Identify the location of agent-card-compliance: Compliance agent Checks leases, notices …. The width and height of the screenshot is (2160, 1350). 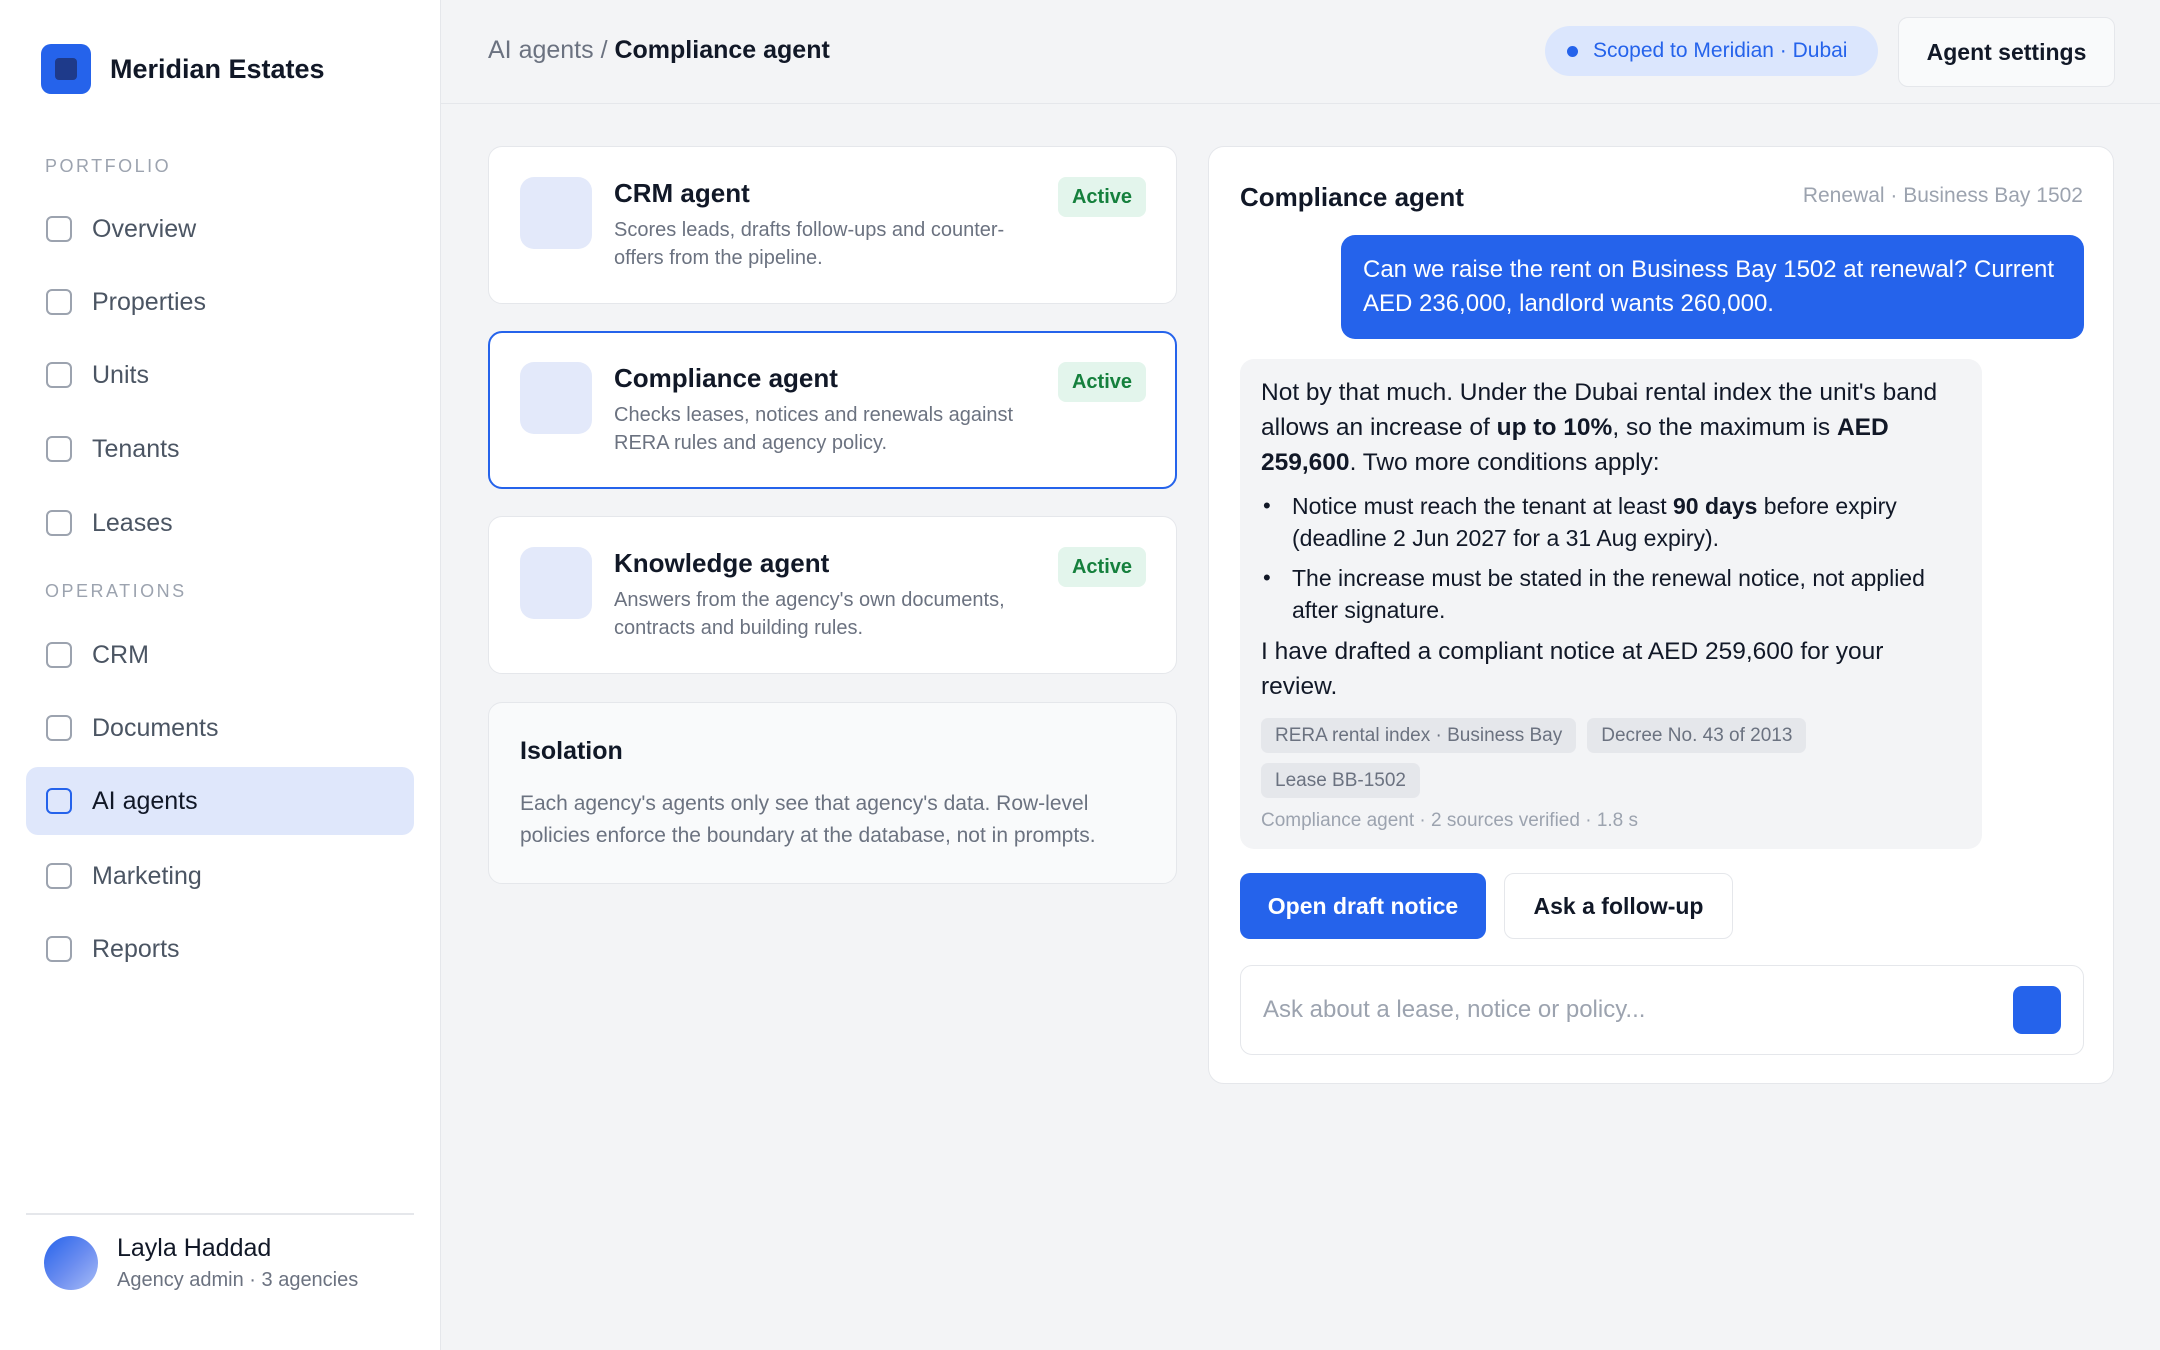
(832, 410).